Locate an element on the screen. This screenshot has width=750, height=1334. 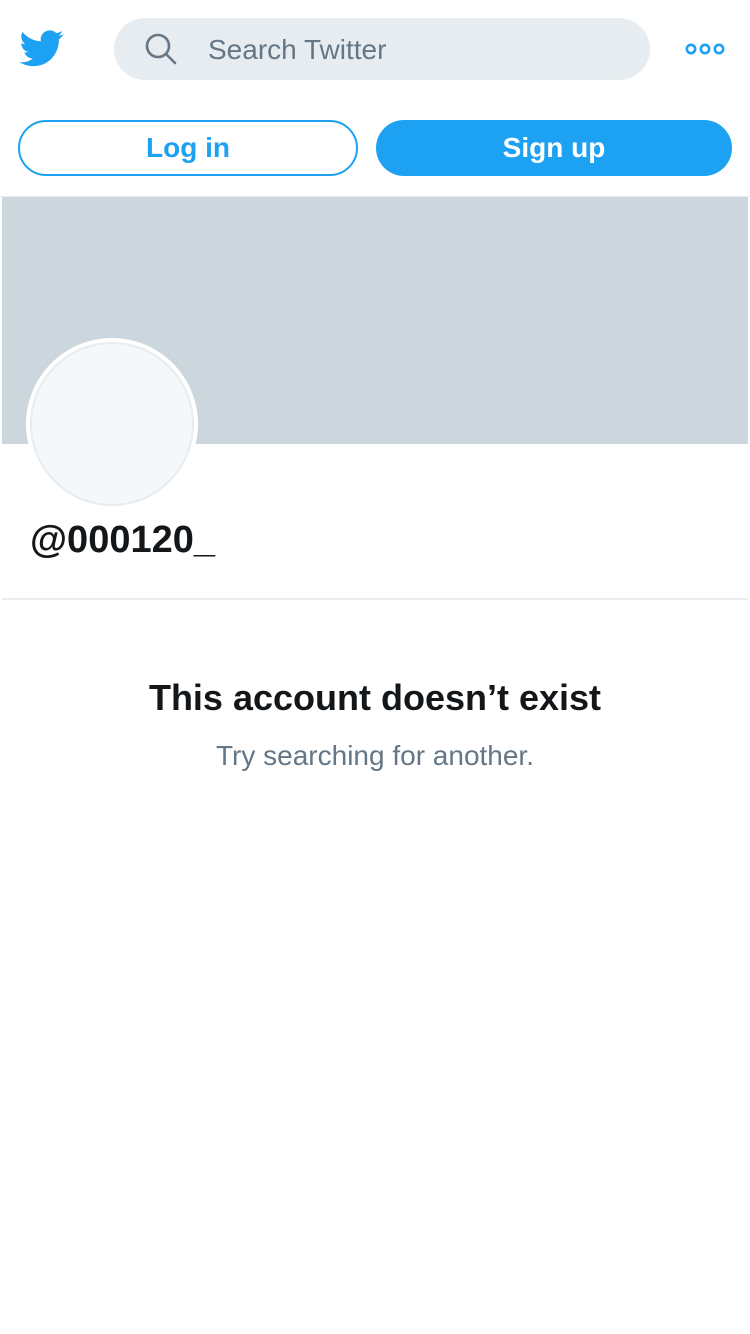
profile-handle: @000120_ is located at coordinates (122, 540).